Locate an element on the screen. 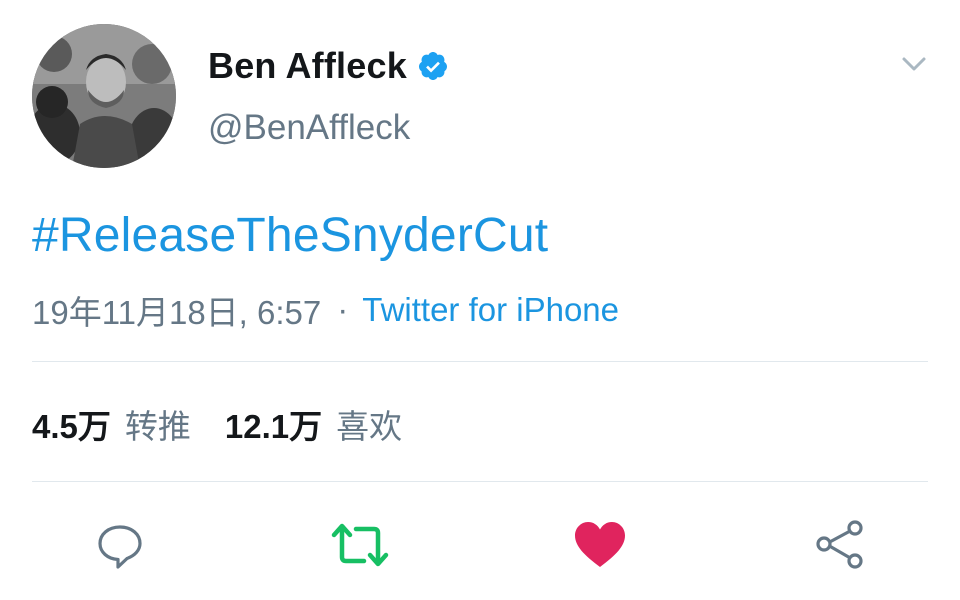 Image resolution: width=960 pixels, height=600 pixels. share-icon is located at coordinates (839, 544).